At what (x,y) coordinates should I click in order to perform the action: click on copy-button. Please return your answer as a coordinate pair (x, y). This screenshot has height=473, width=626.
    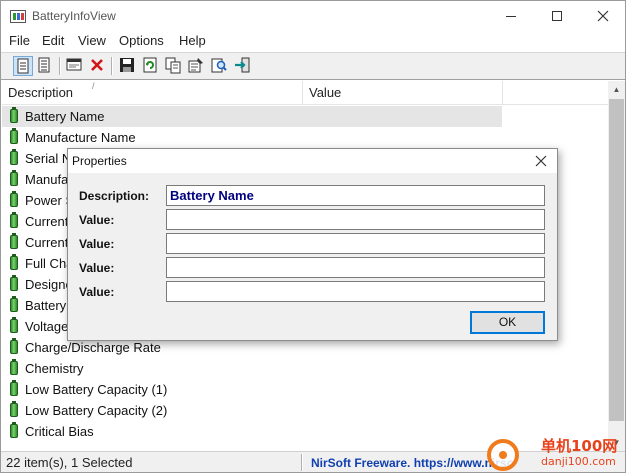
    Looking at the image, I should click on (174, 66).